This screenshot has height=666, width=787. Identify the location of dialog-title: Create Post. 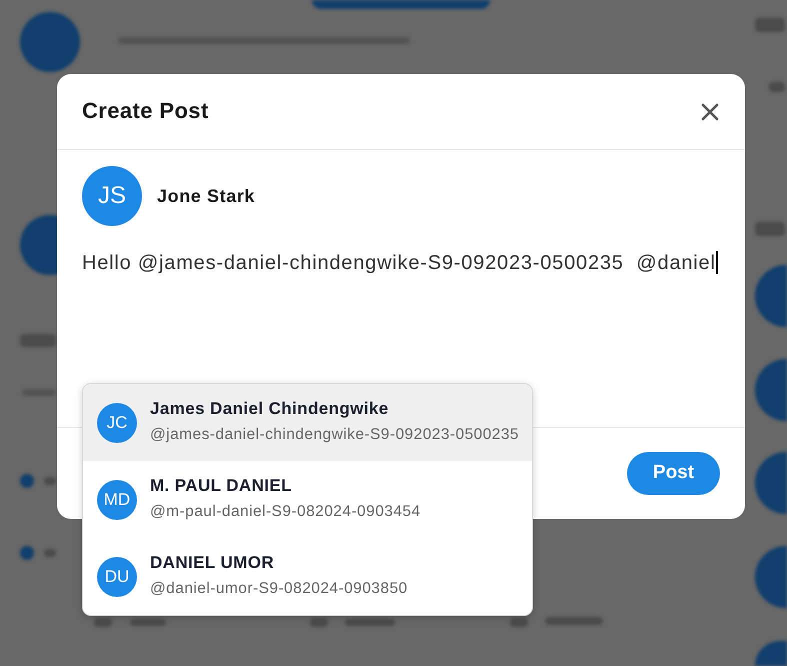
(145, 111).